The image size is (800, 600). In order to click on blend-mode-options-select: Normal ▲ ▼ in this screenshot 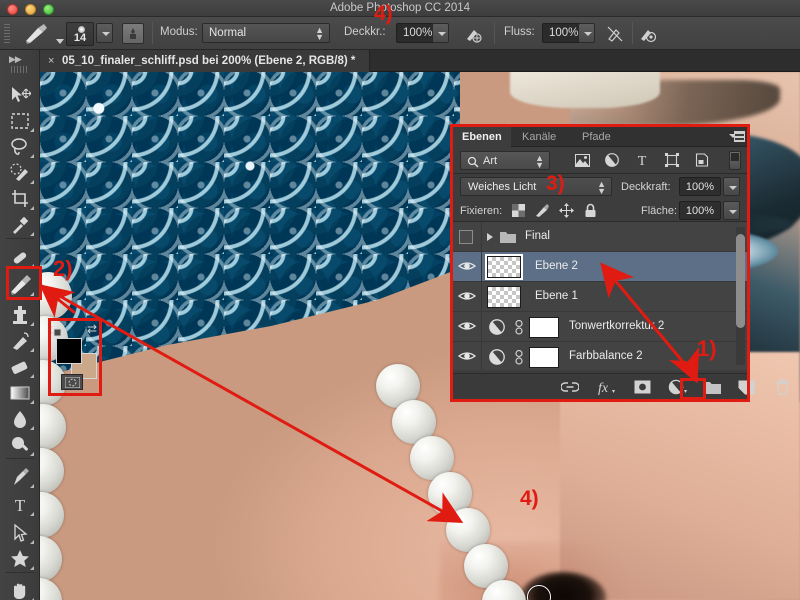, I will do `click(266, 33)`.